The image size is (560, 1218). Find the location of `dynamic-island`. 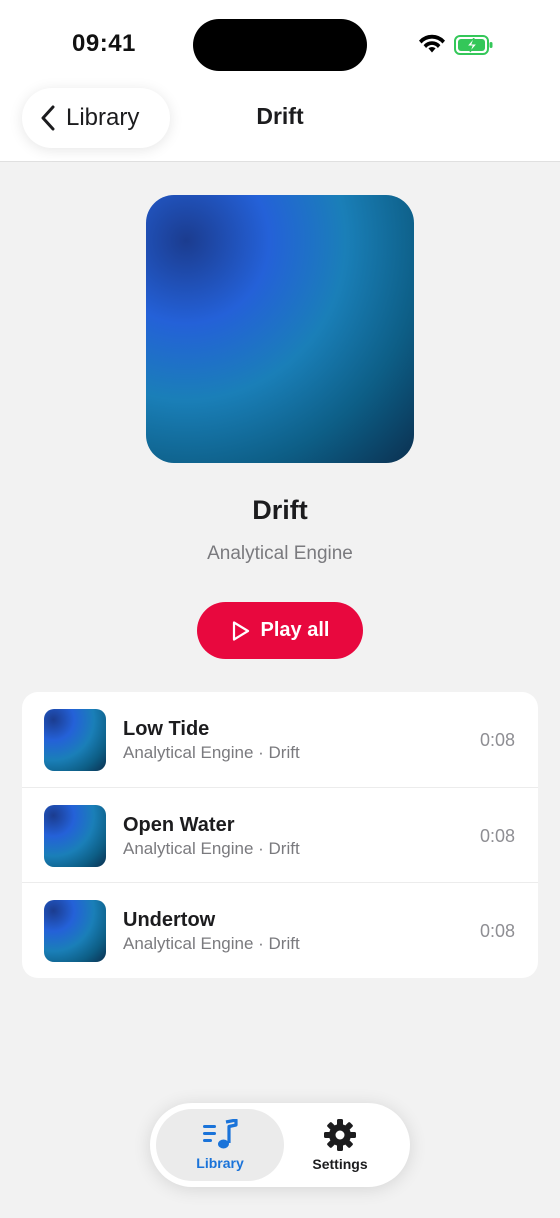

dynamic-island is located at coordinates (280, 45).